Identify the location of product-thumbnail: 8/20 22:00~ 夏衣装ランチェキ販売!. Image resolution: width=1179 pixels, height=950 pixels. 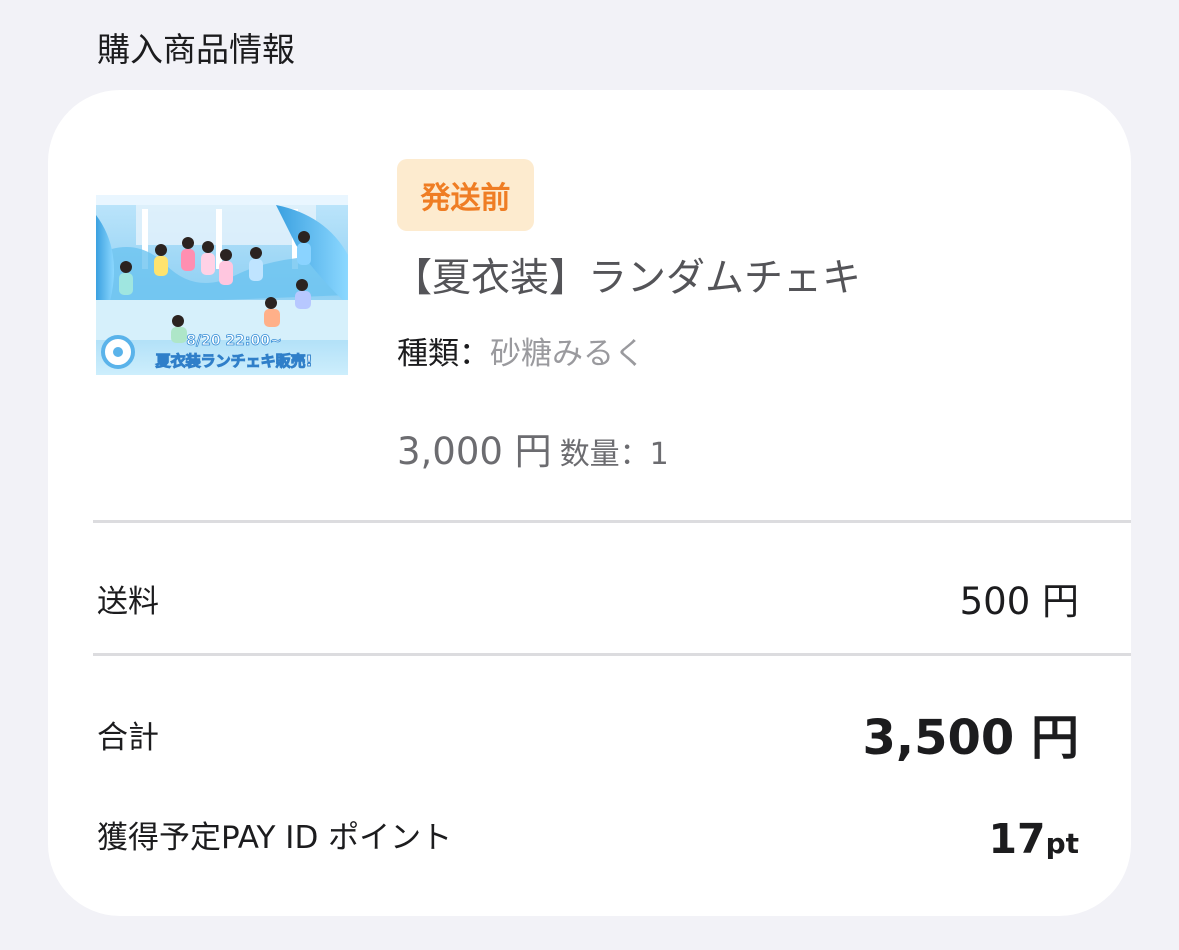
(222, 285).